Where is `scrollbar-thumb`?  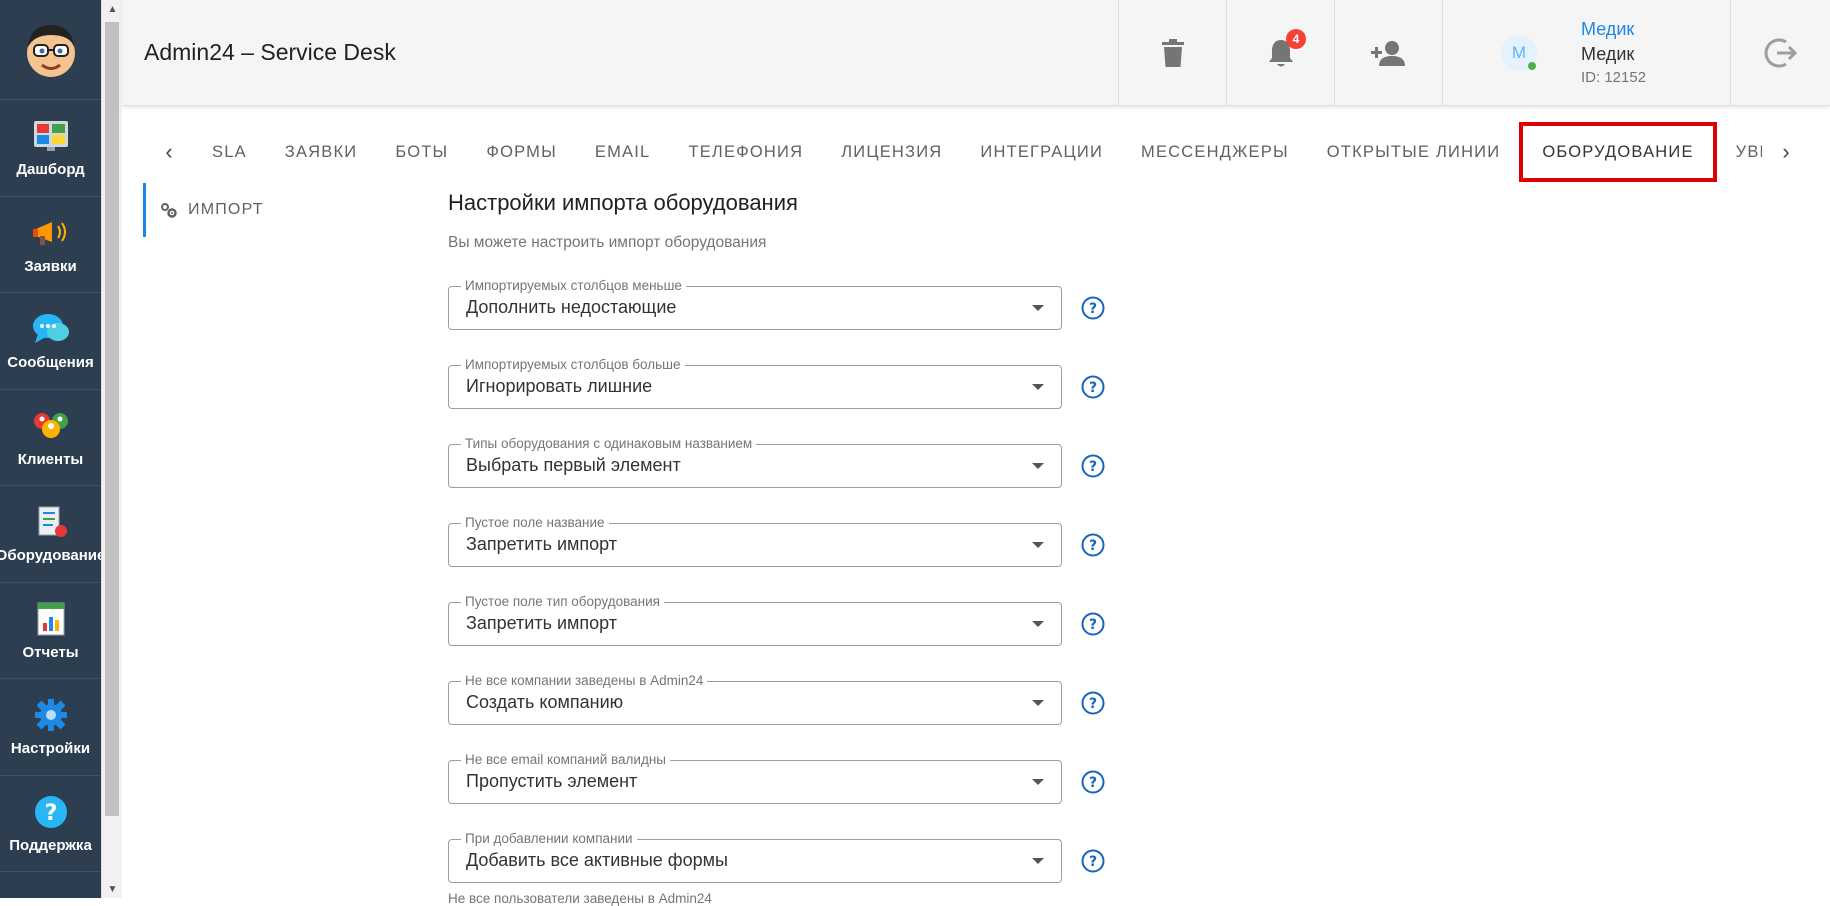
scrollbar-thumb is located at coordinates (112, 419).